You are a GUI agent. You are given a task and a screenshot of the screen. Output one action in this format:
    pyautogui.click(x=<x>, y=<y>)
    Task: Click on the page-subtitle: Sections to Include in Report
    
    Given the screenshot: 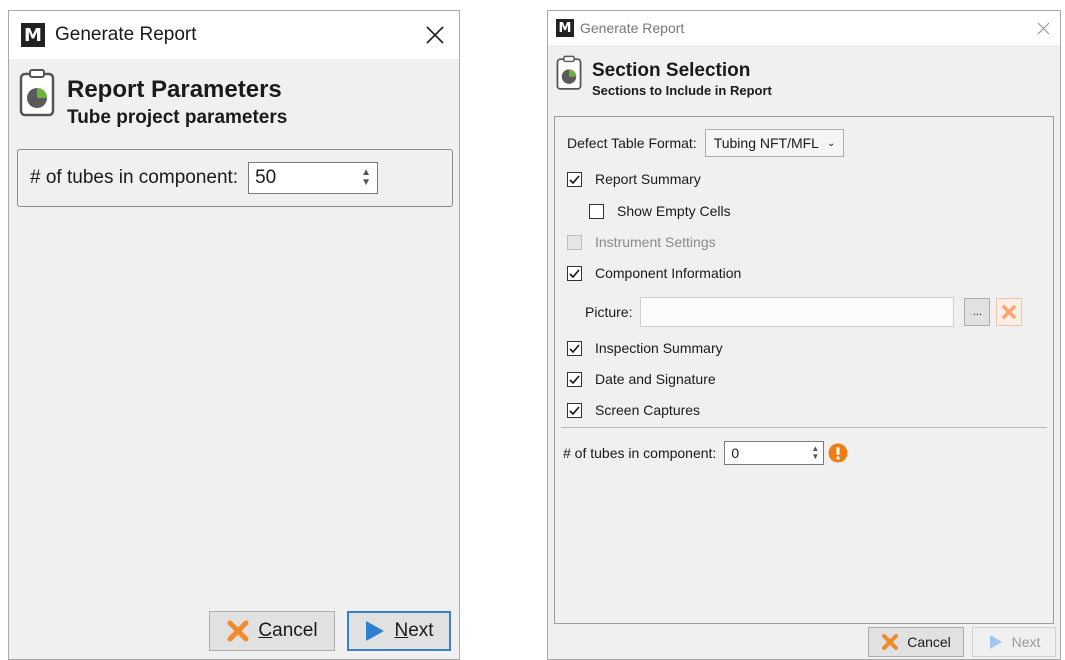 What is the action you would take?
    pyautogui.click(x=682, y=90)
    